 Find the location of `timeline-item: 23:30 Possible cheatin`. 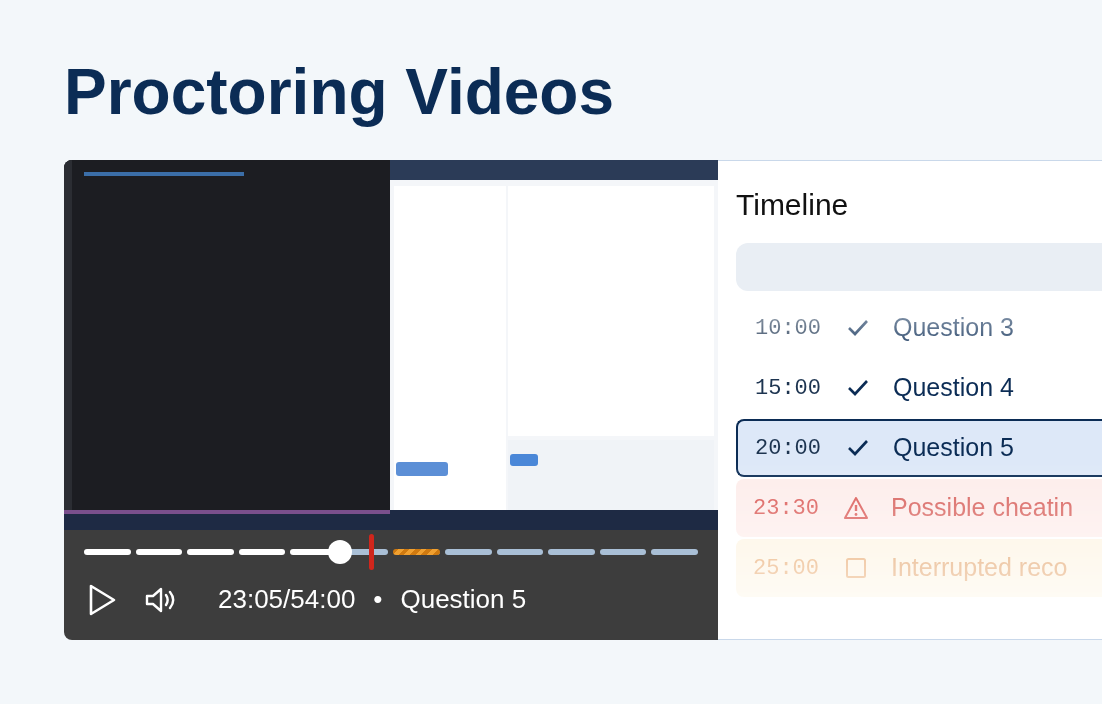

timeline-item: 23:30 Possible cheatin is located at coordinates (919, 508).